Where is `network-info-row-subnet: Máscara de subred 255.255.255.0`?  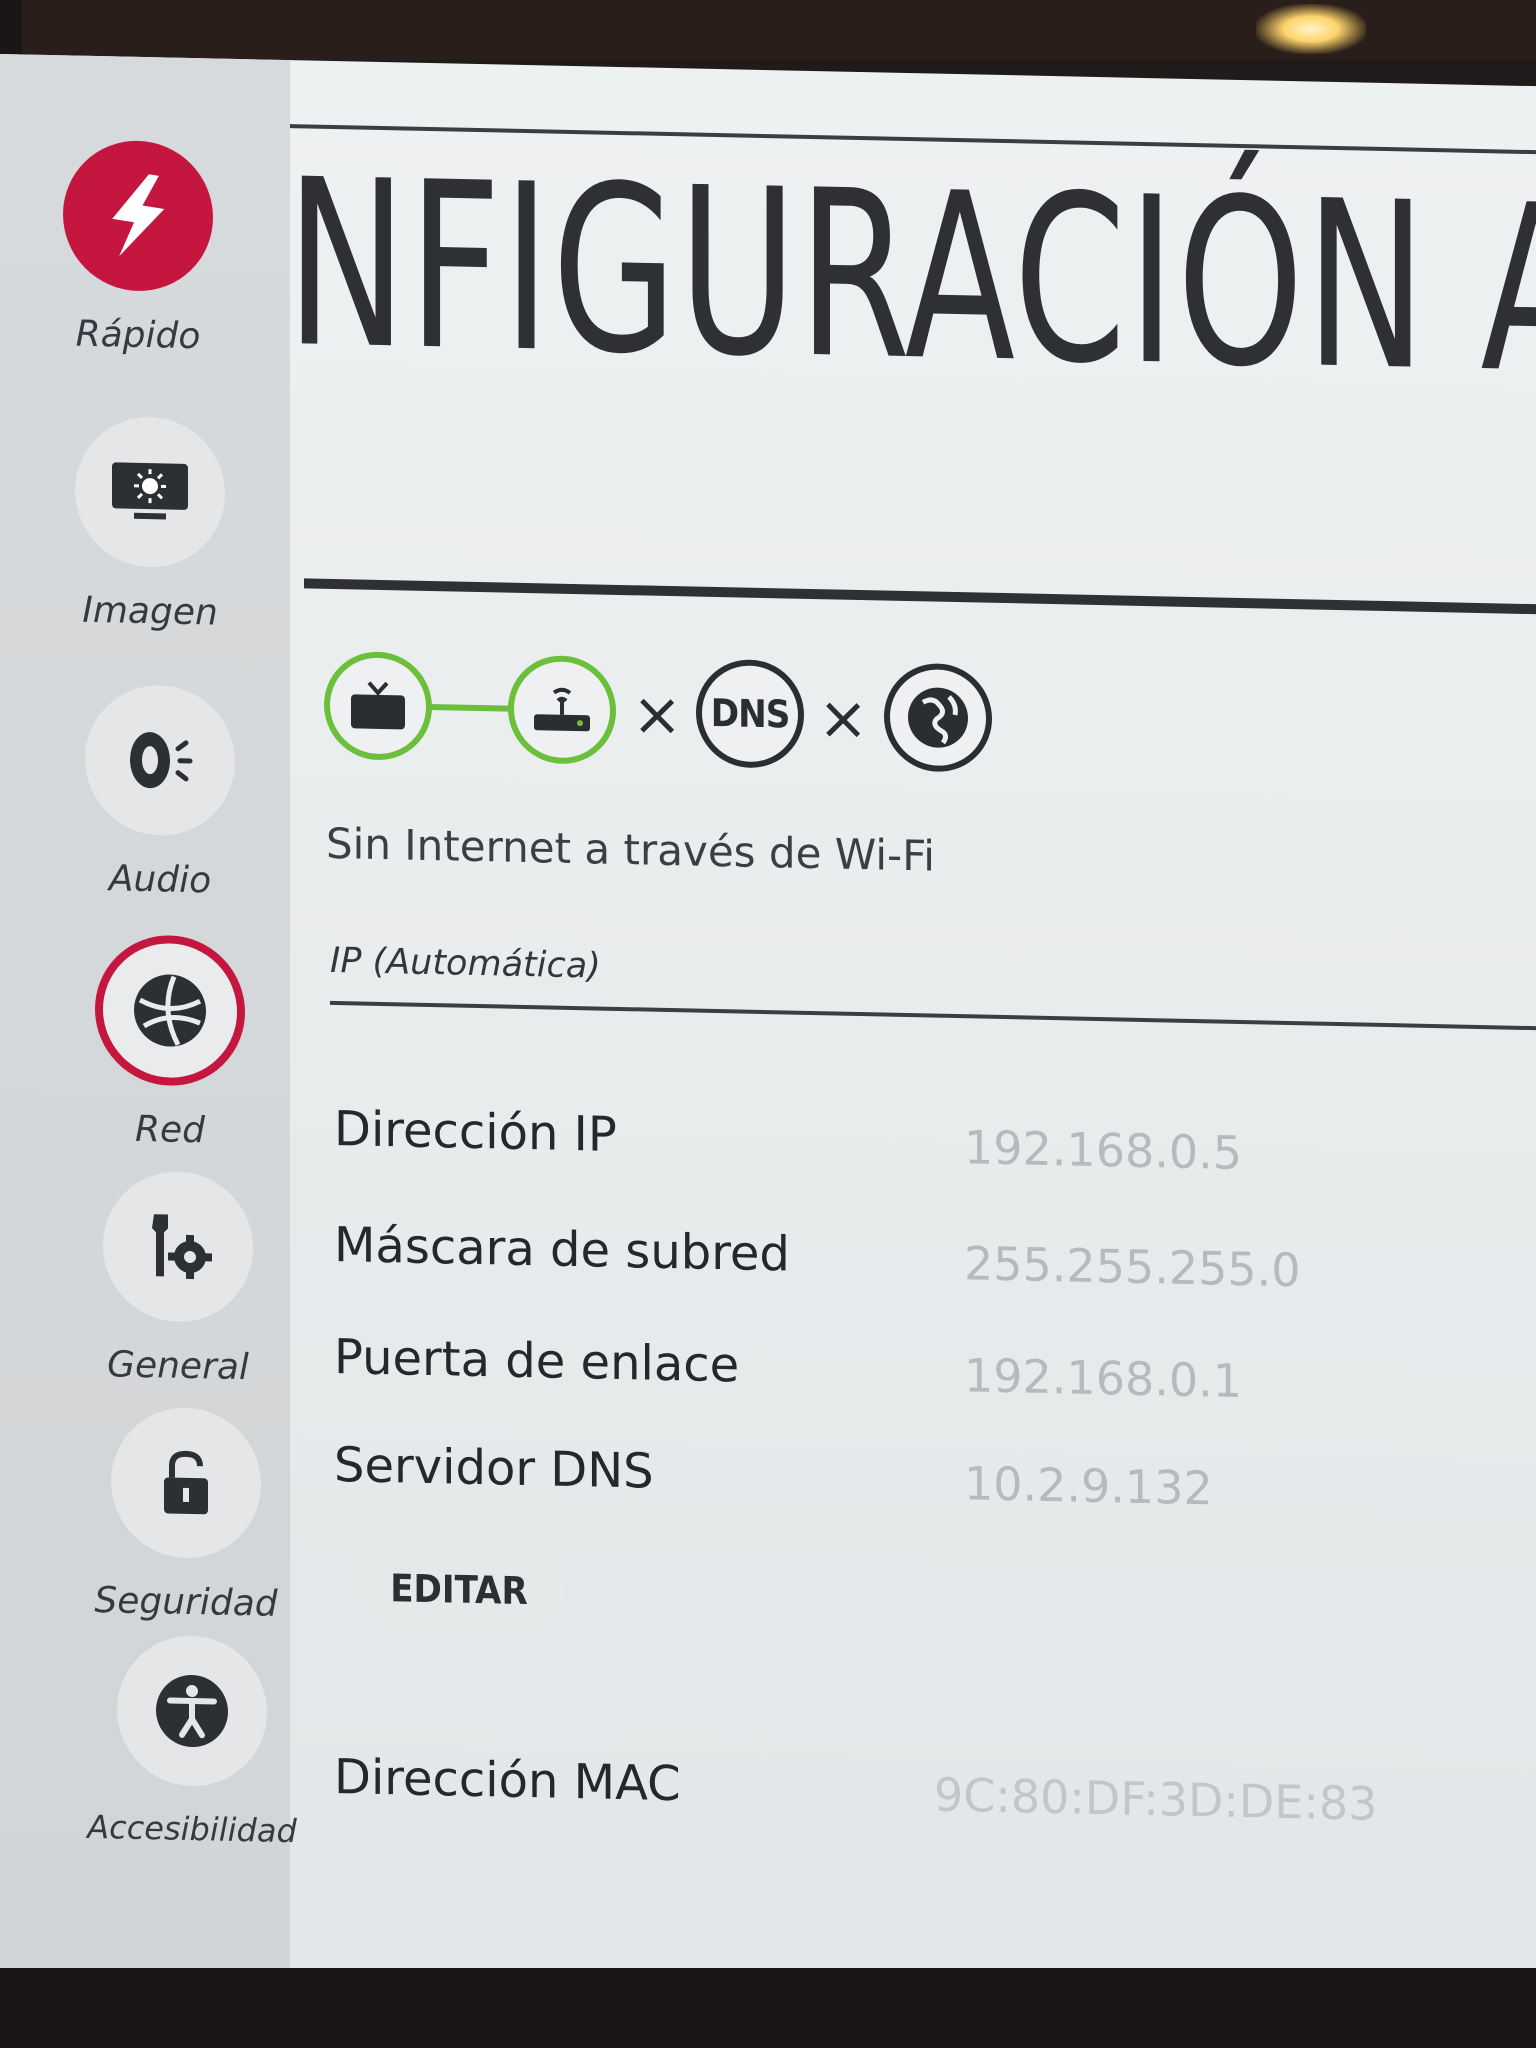 network-info-row-subnet: Máscara de subred 255.255.255.0 is located at coordinates (934, 1269).